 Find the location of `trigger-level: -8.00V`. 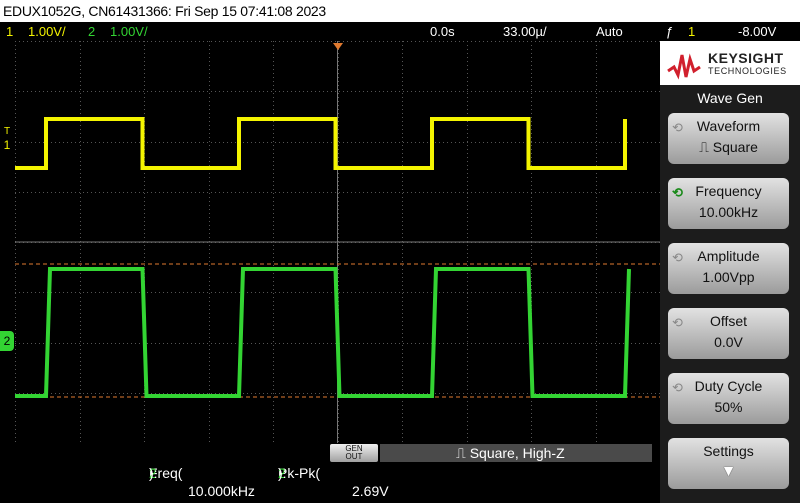

trigger-level: -8.00V is located at coordinates (757, 31).